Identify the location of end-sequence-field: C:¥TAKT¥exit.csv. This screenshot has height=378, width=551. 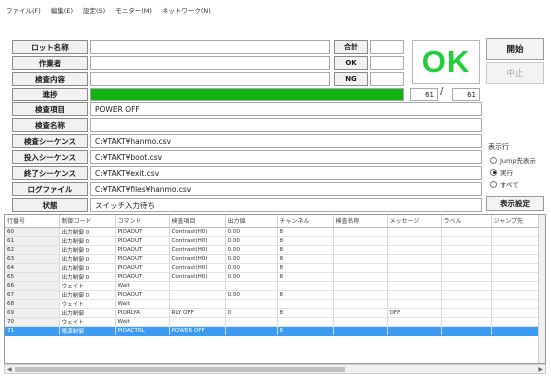
(286, 173).